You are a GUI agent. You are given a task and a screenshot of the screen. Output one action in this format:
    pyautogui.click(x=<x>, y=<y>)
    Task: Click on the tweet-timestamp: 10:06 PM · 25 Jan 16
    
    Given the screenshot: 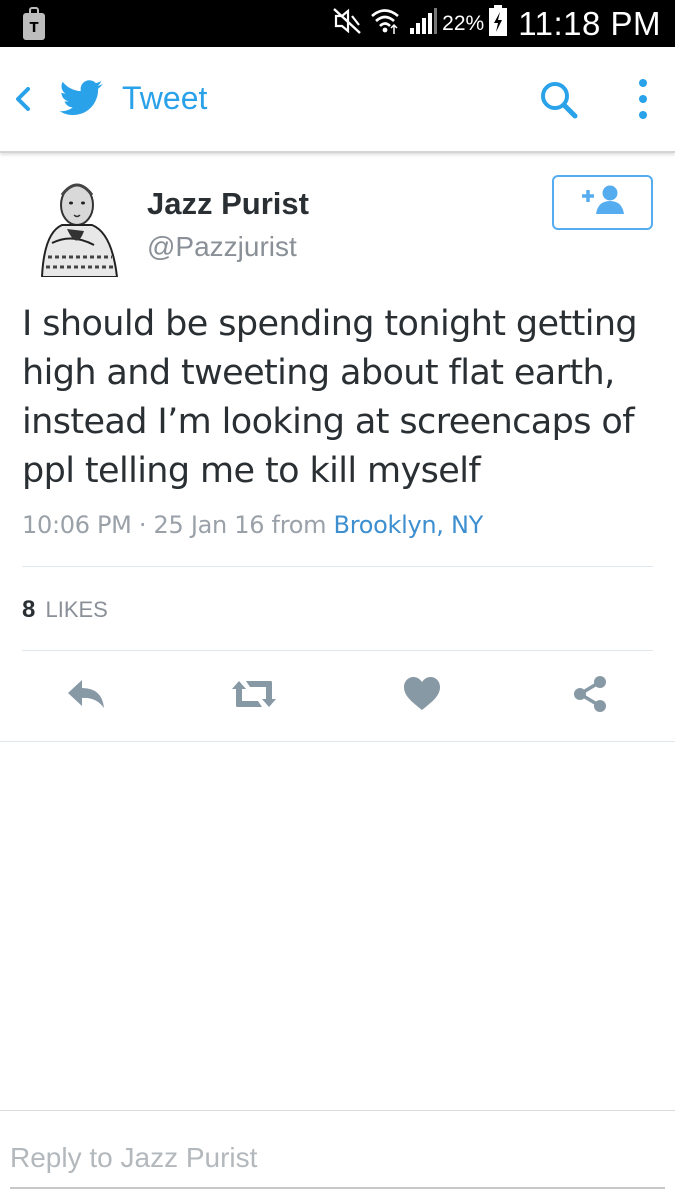 What is the action you would take?
    pyautogui.click(x=143, y=525)
    